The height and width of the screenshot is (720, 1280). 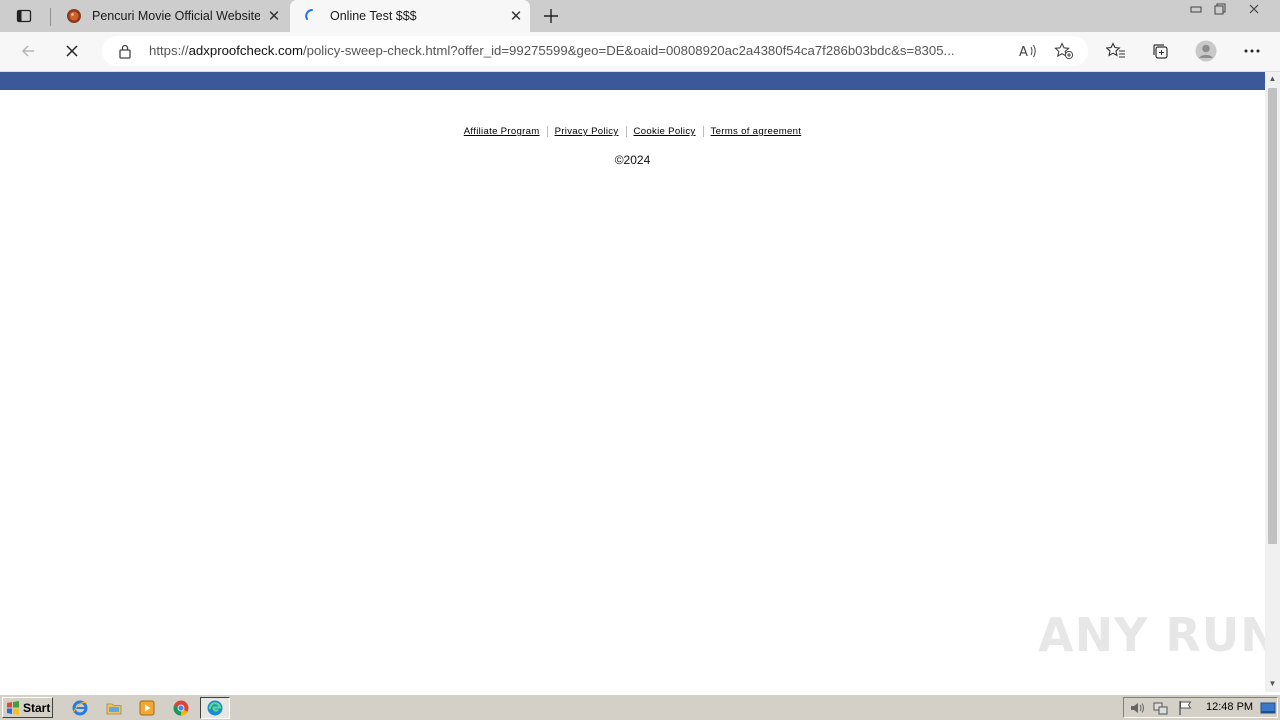 What do you see at coordinates (1023, 52) in the screenshot?
I see `svg-text: A` at bounding box center [1023, 52].